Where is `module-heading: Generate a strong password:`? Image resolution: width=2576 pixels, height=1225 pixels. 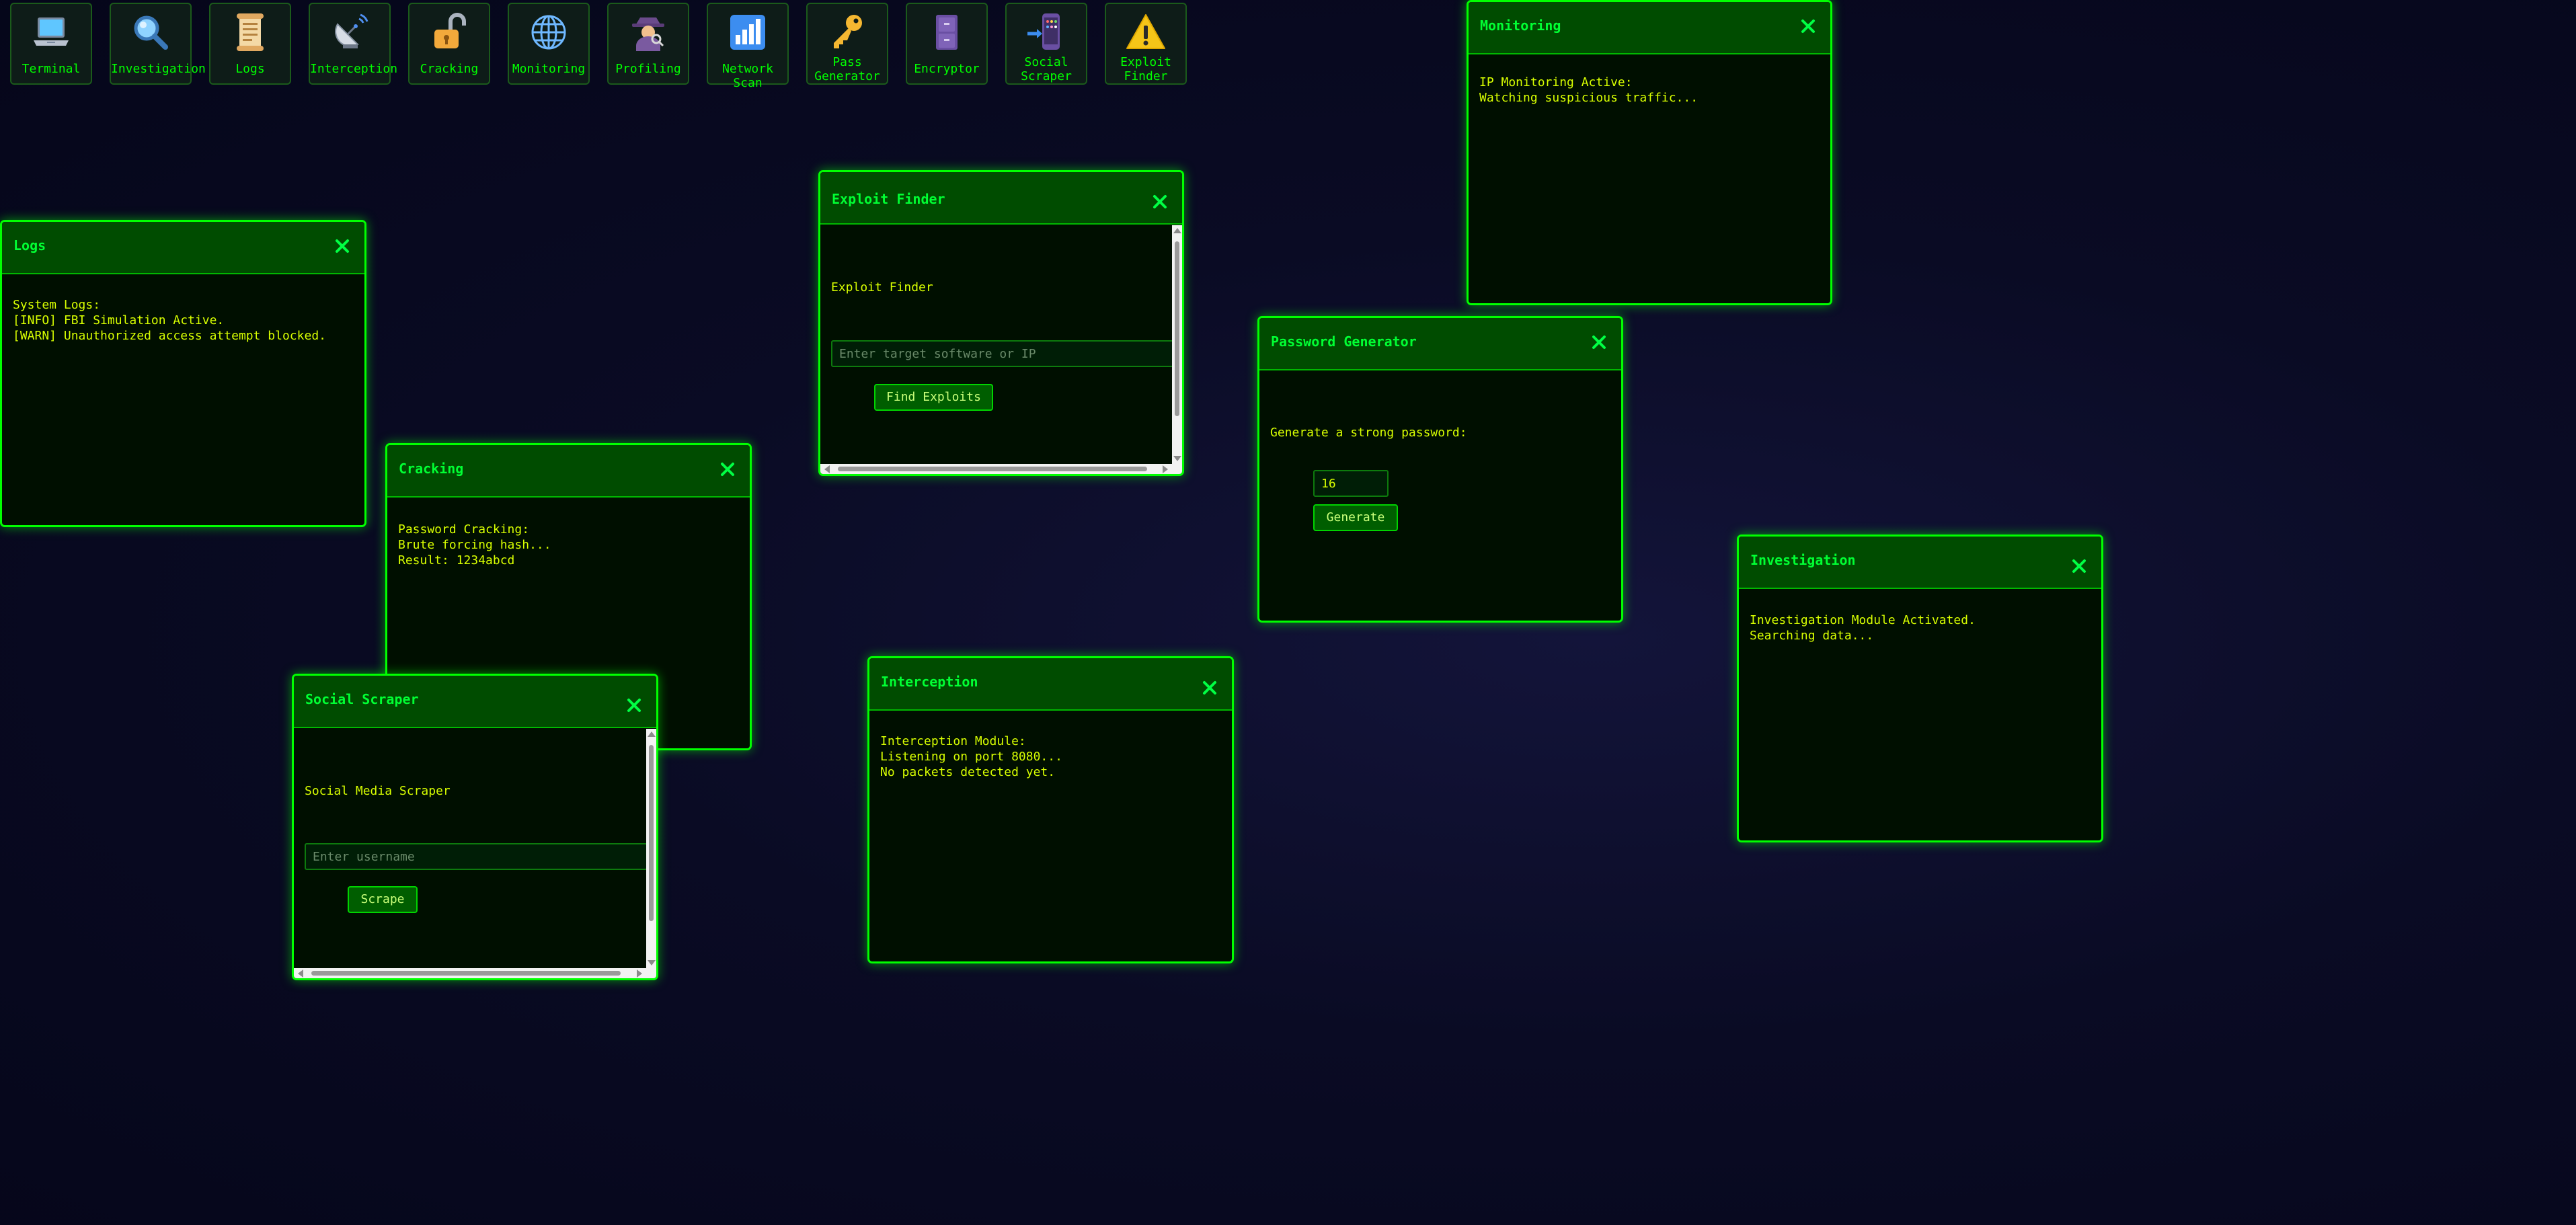 module-heading: Generate a strong password: is located at coordinates (1369, 433).